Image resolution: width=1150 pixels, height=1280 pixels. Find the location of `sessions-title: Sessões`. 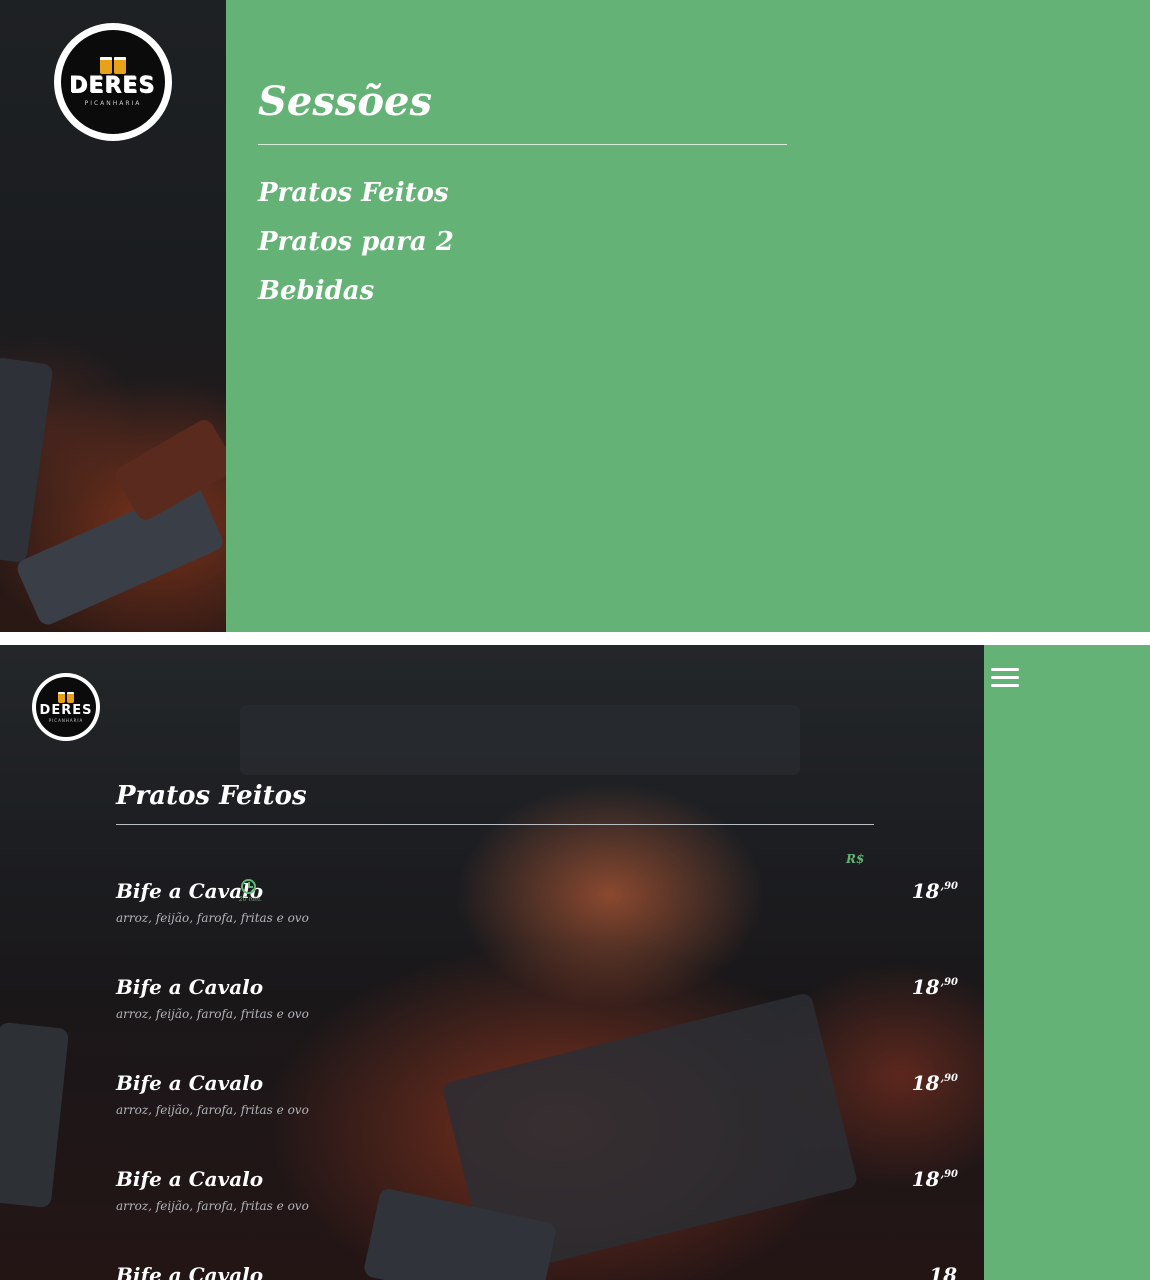

sessions-title: Sessões is located at coordinates (345, 101).